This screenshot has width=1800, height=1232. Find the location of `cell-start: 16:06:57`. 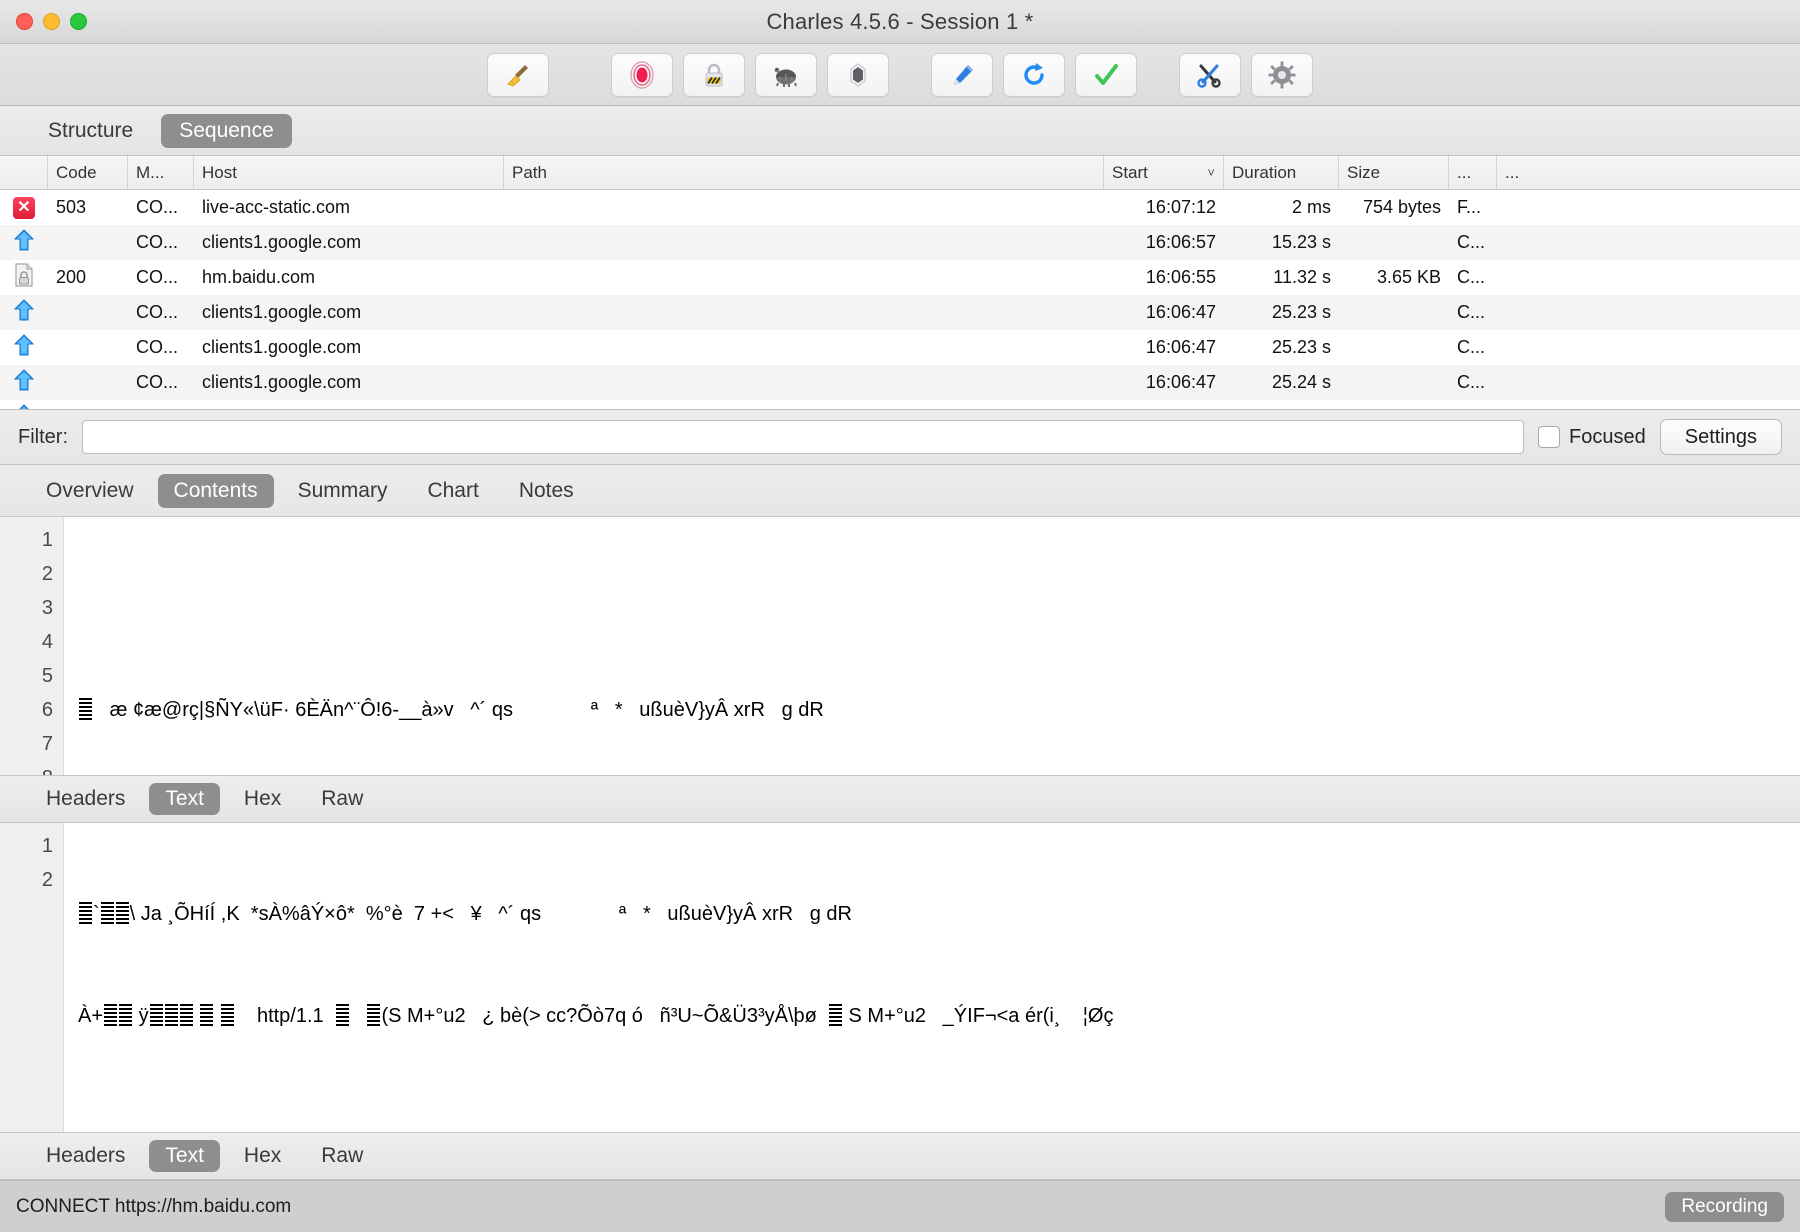

cell-start: 16:06:57 is located at coordinates (1180, 242).